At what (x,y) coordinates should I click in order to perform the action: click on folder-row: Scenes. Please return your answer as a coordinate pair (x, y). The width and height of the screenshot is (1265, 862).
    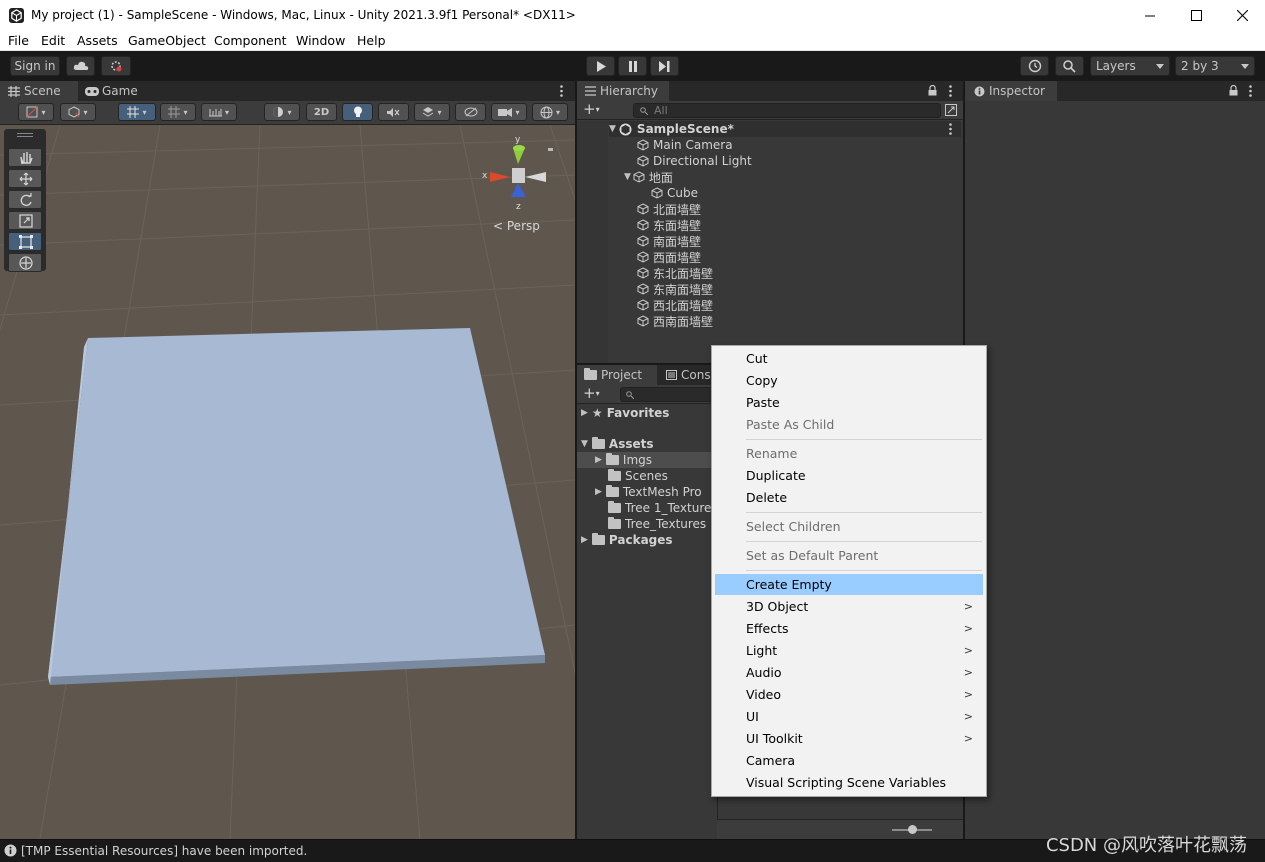
    Looking at the image, I should click on (638, 476).